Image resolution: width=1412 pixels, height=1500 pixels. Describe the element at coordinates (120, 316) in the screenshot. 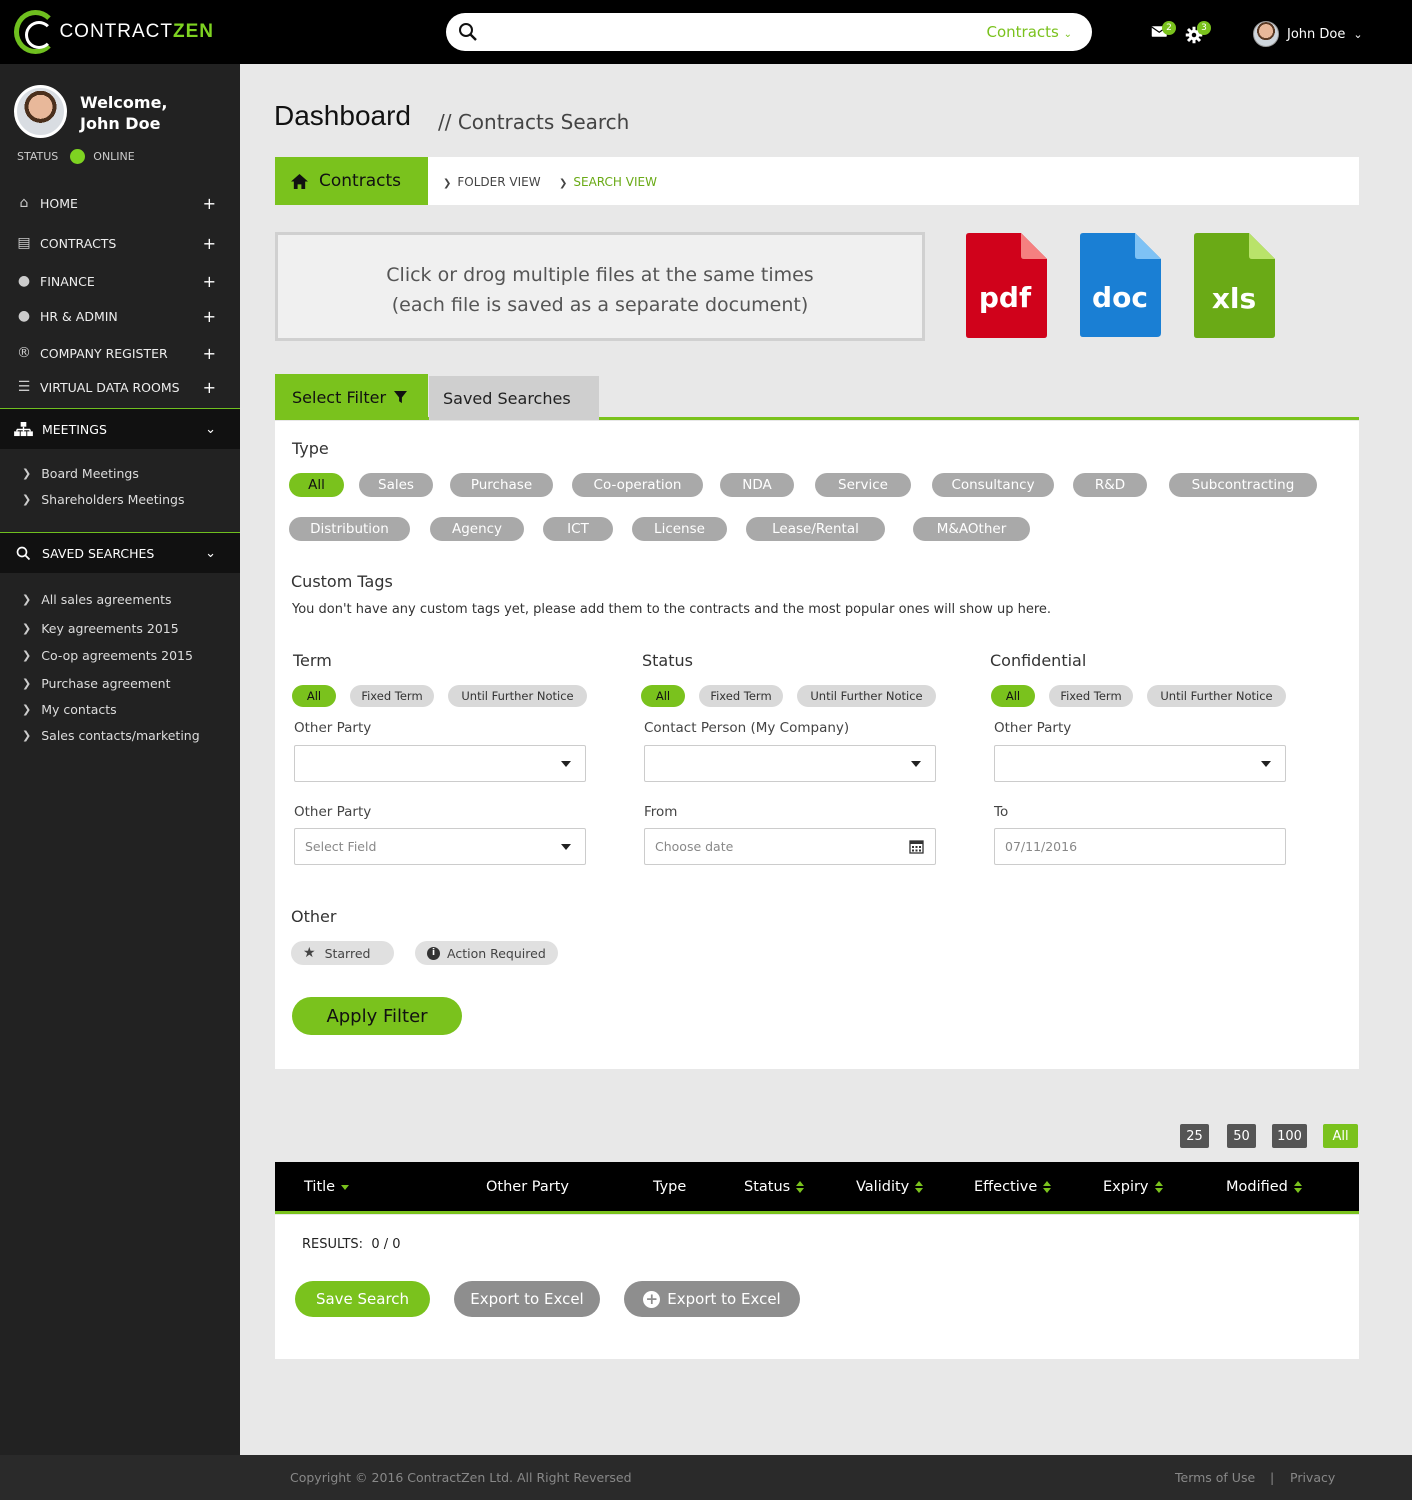

I see `sidebar-item-hr-admin: ● HR & ADMIN +` at that location.